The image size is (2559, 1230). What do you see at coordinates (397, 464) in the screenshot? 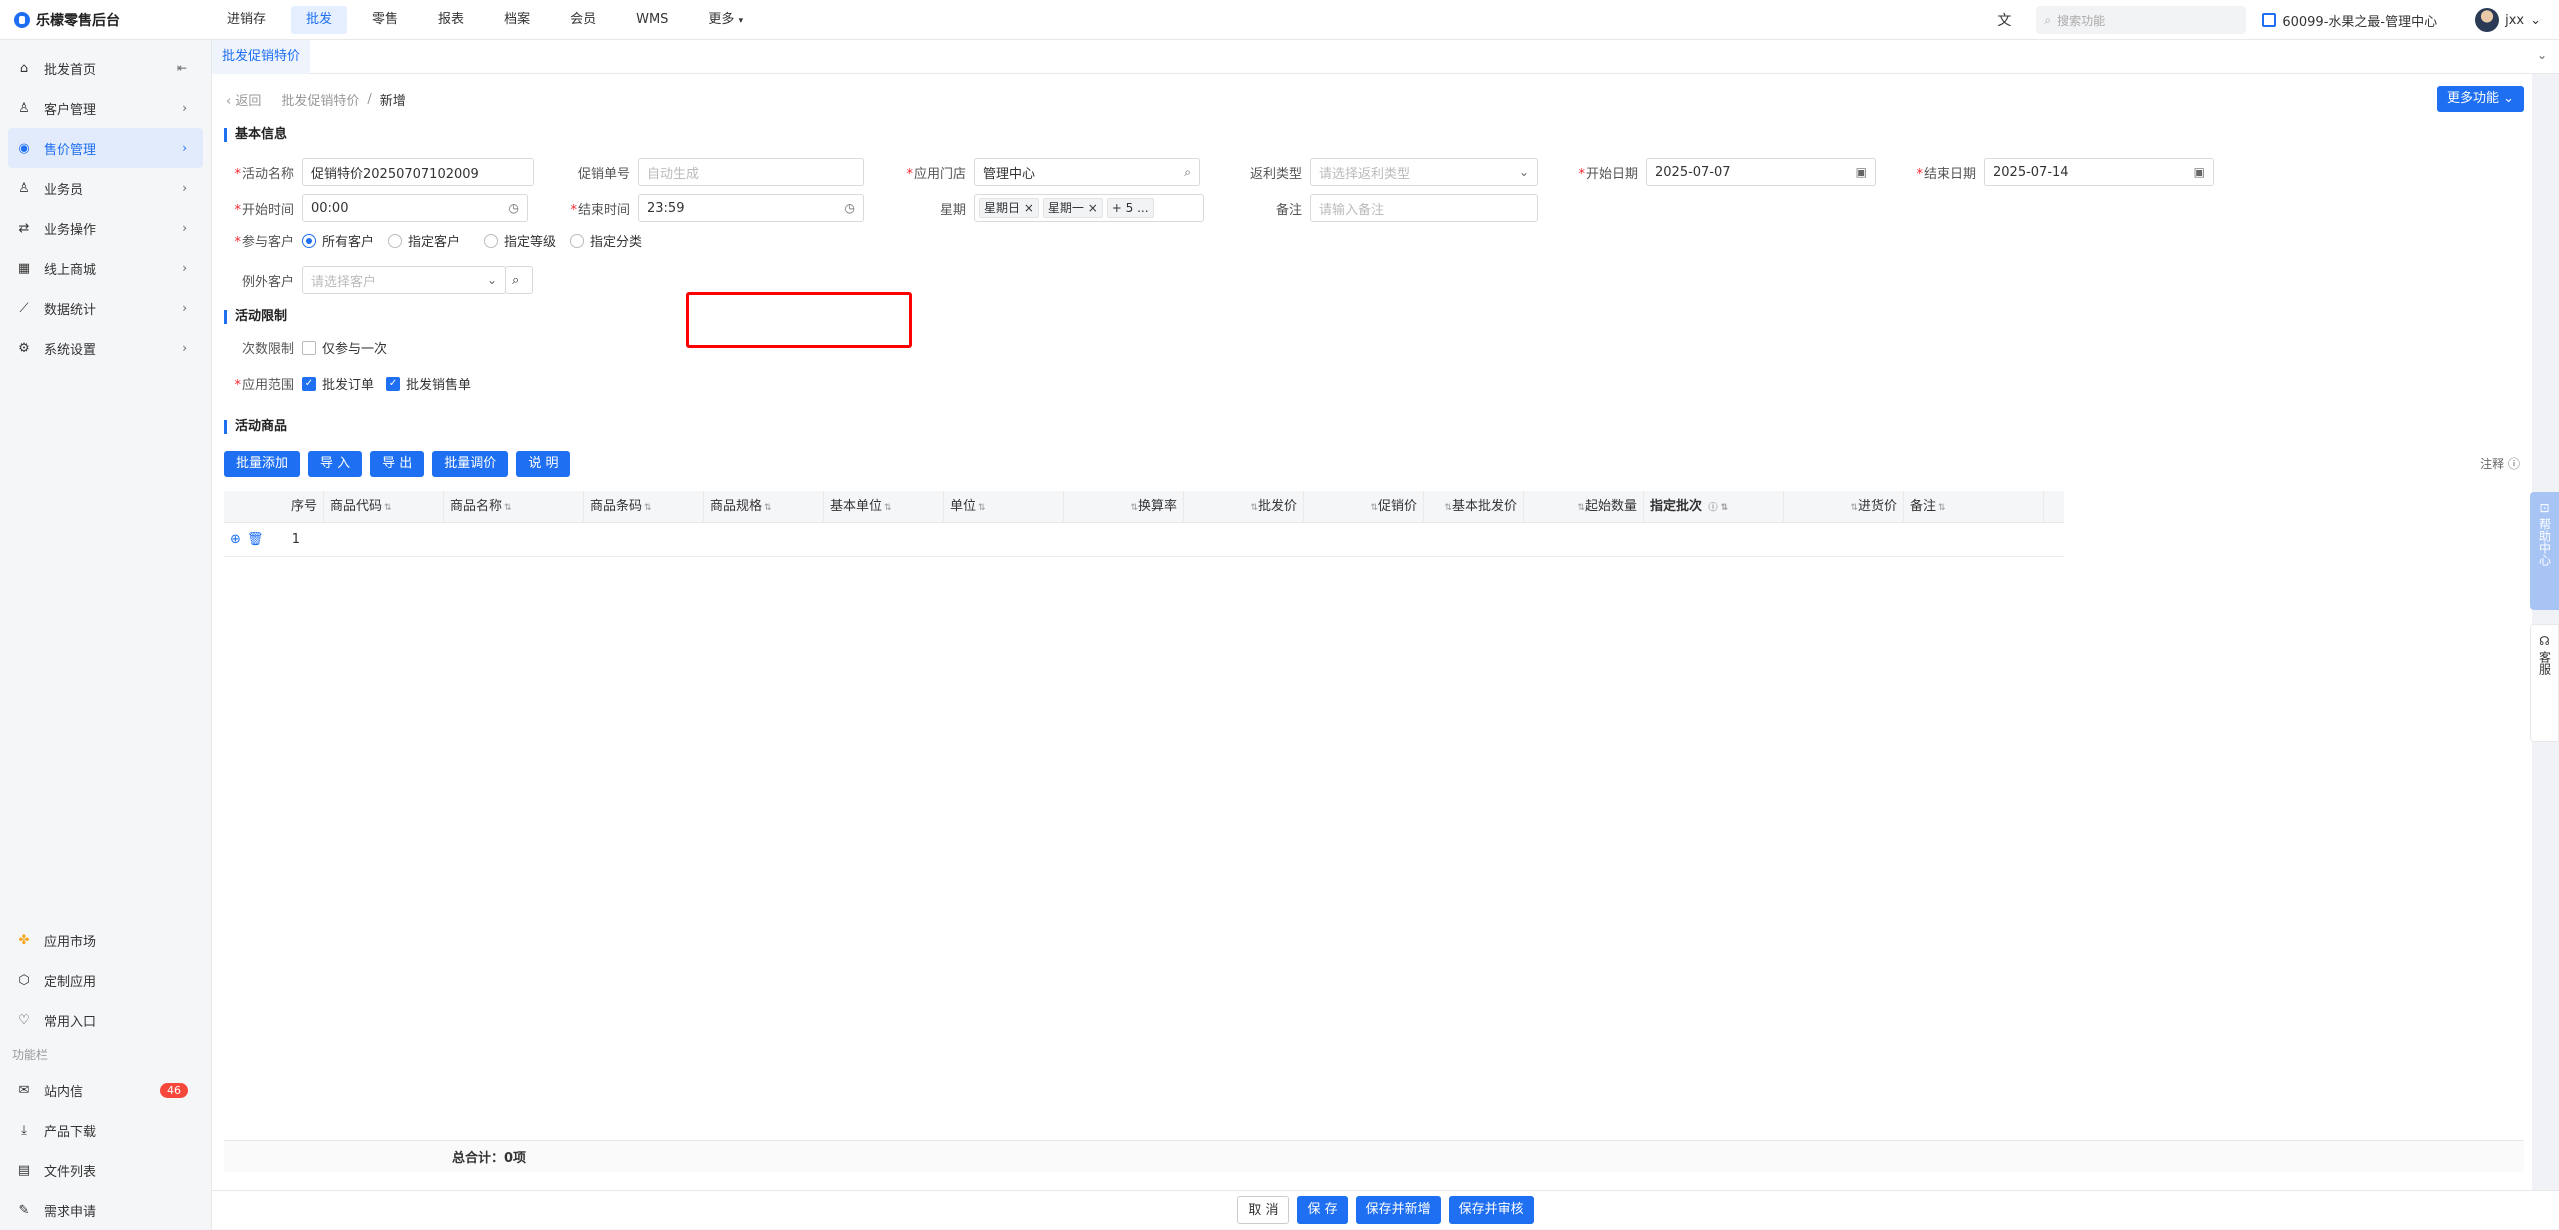
I see `export-button: 导 出` at bounding box center [397, 464].